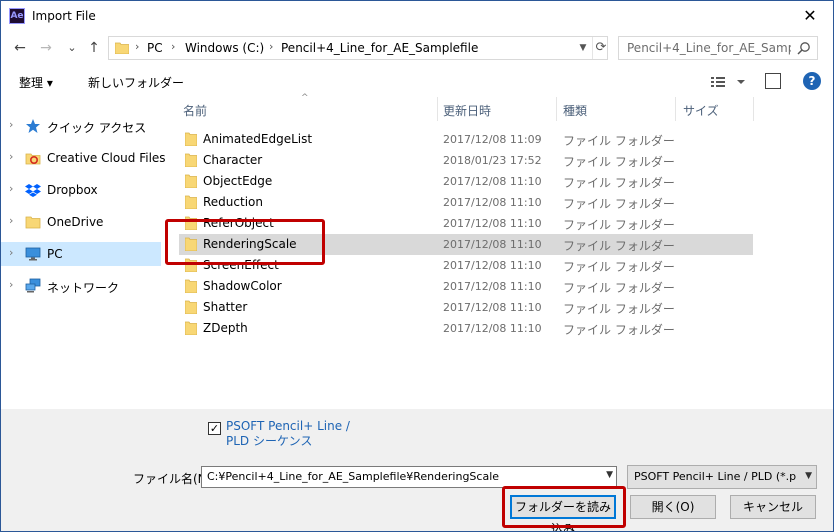  I want to click on sequence-checkbox-label: PSOFT Pencil+ Line / PLD シーケンス, so click(296, 434).